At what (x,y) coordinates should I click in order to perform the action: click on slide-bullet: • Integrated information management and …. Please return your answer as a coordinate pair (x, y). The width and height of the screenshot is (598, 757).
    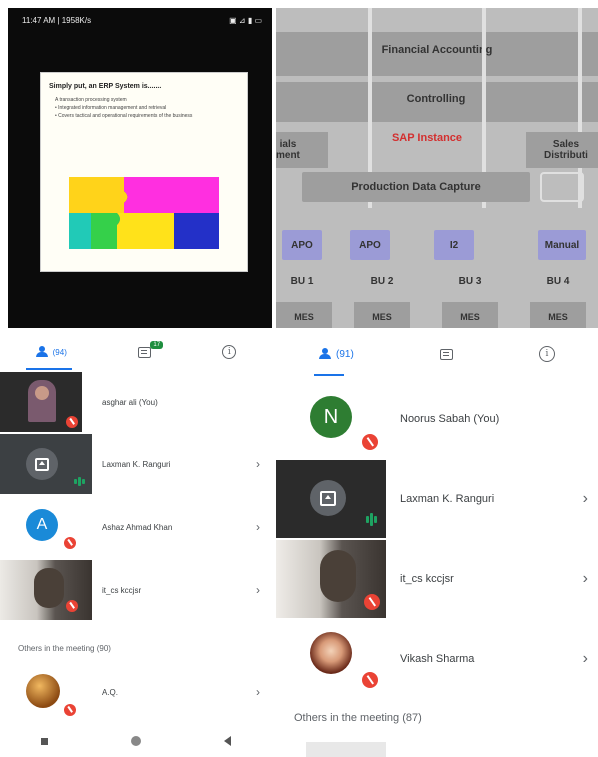
    Looking at the image, I should click on (111, 108).